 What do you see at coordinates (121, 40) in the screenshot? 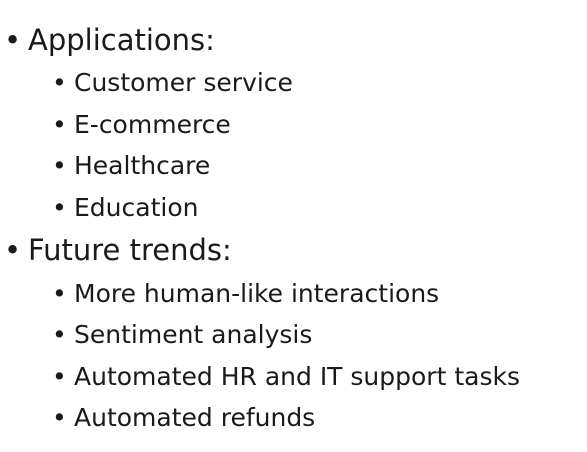
I see `section-heading-text: Applications:` at bounding box center [121, 40].